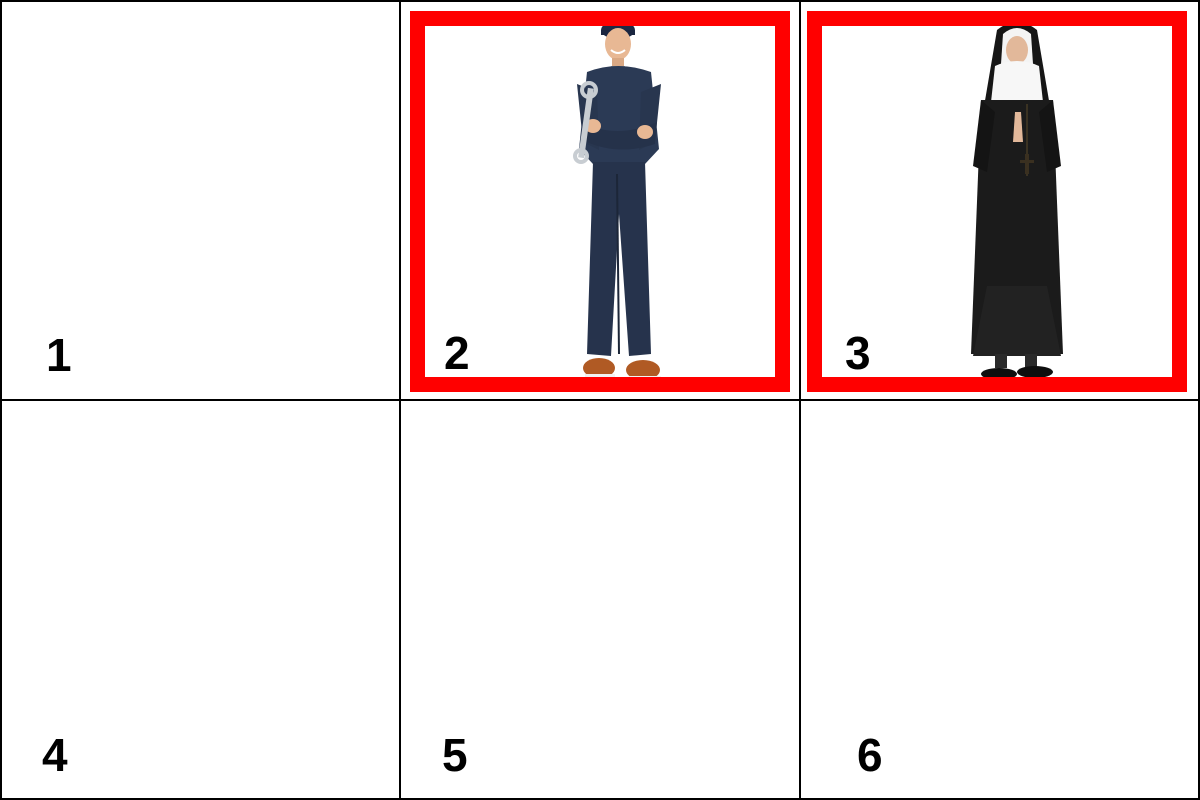 The image size is (1200, 800). I want to click on cell-number: 6, so click(870, 755).